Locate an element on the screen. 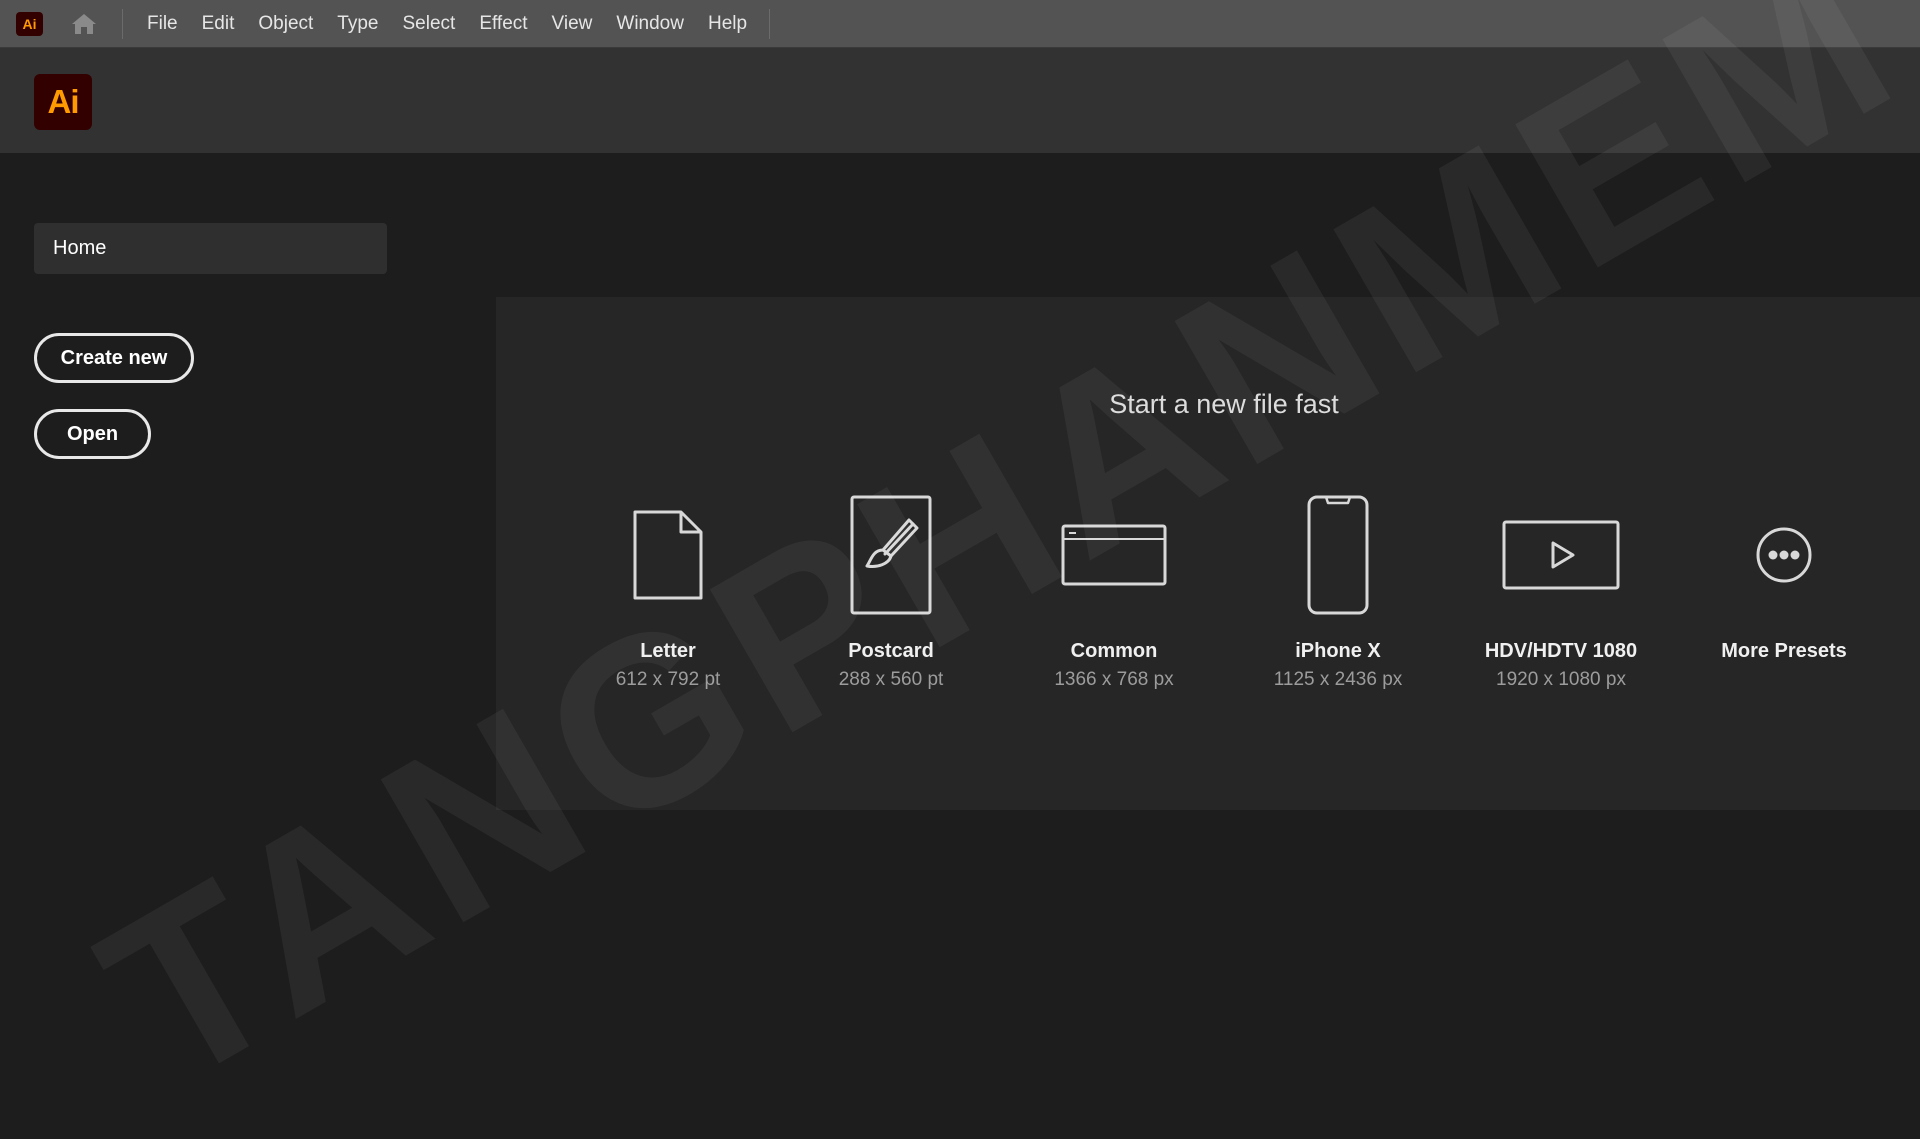 This screenshot has height=1139, width=1920. preset-size: 1125 x 2436 px is located at coordinates (1338, 679).